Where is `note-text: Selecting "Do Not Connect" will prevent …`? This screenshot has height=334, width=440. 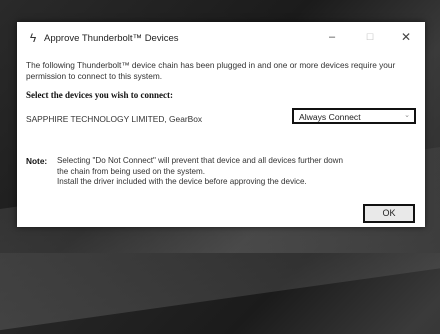 note-text: Selecting "Do Not Connect" will prevent … is located at coordinates (238, 172).